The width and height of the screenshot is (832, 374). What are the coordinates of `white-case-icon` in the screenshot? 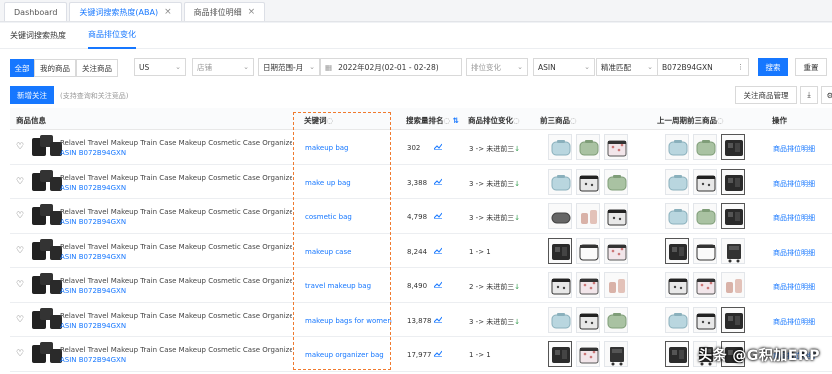 It's located at (588, 250).